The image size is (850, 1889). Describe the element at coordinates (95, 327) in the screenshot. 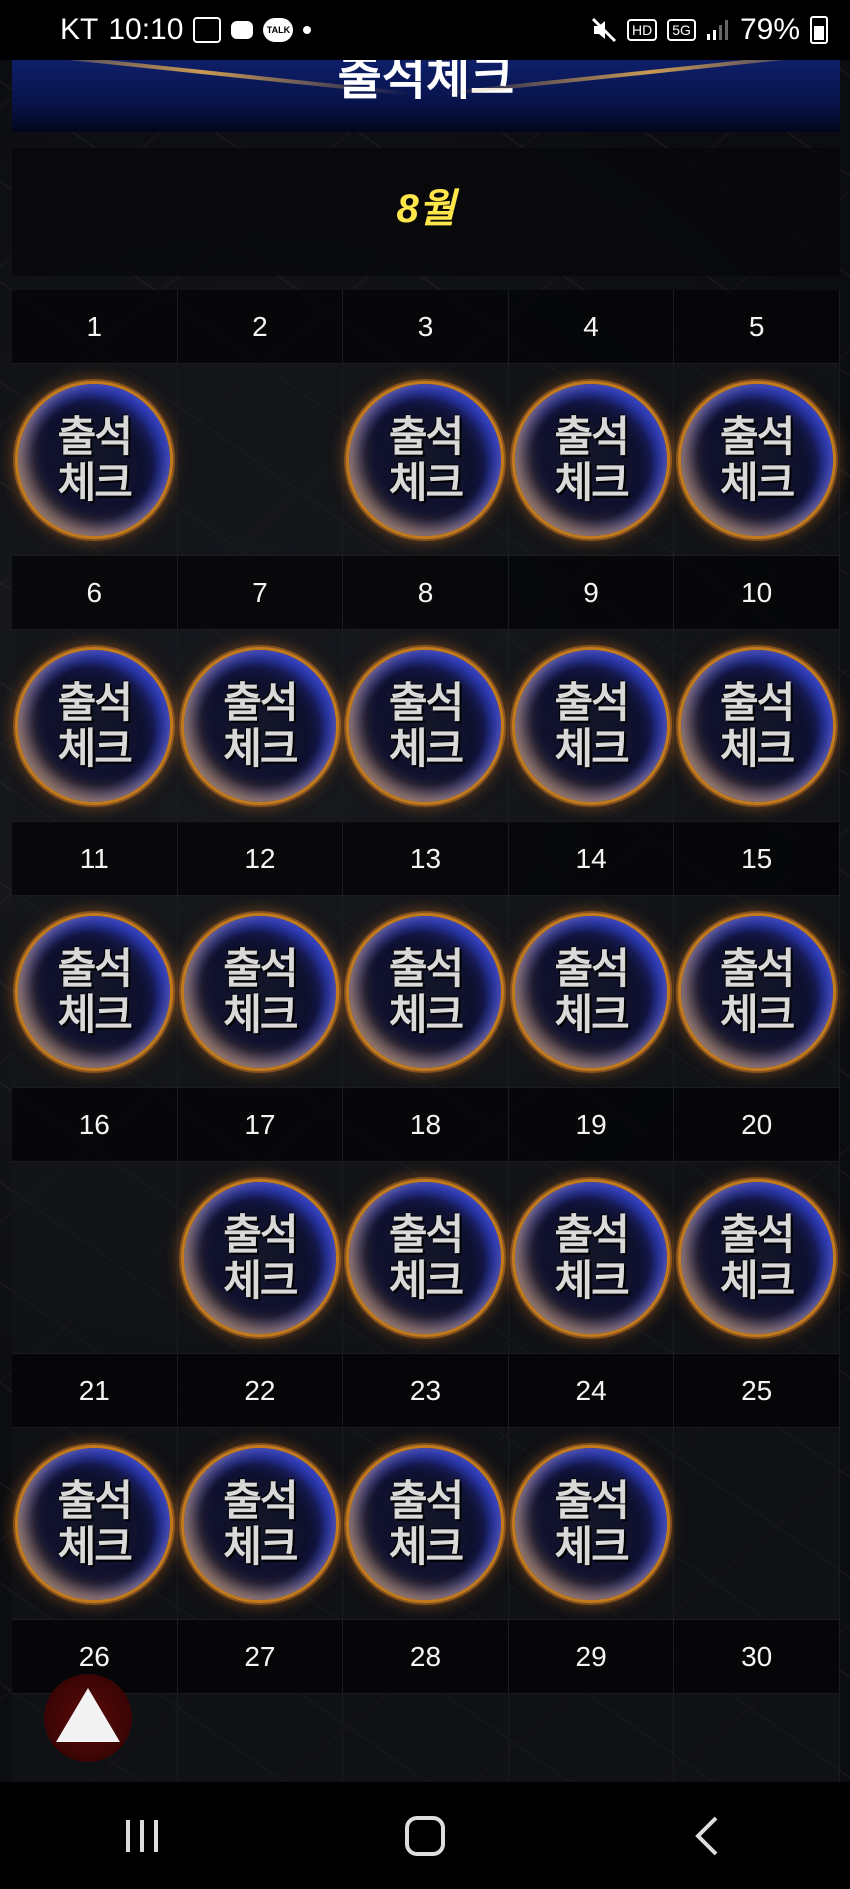

I see `day-number: 1` at that location.